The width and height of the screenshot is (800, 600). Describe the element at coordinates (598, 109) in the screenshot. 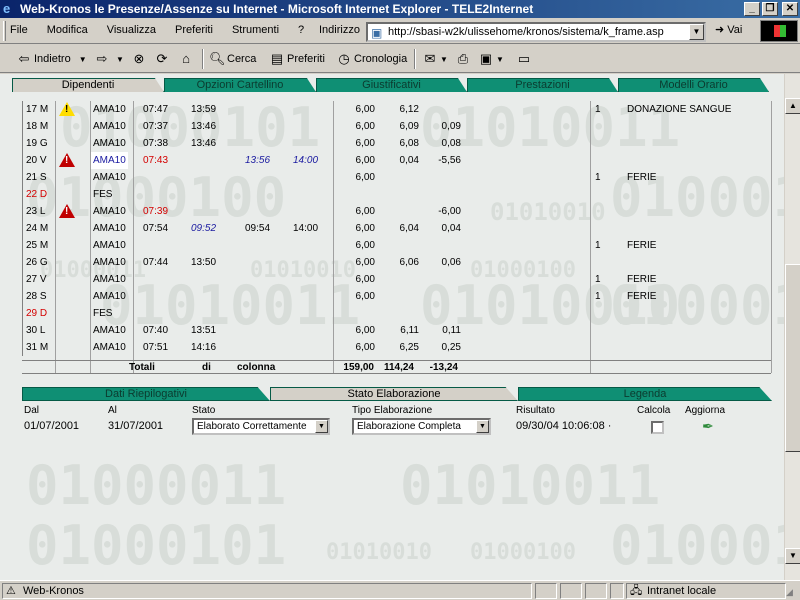

I see `count-cell: 1` at that location.